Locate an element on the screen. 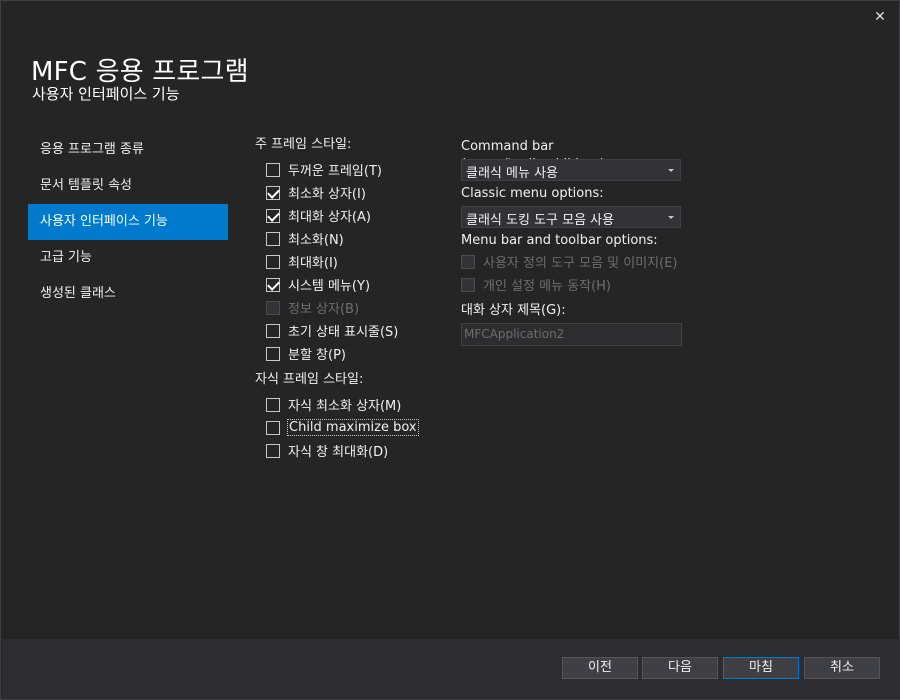  initial-status-bar-checkbox: 초기 상태 표시줄(S) is located at coordinates (336, 330).